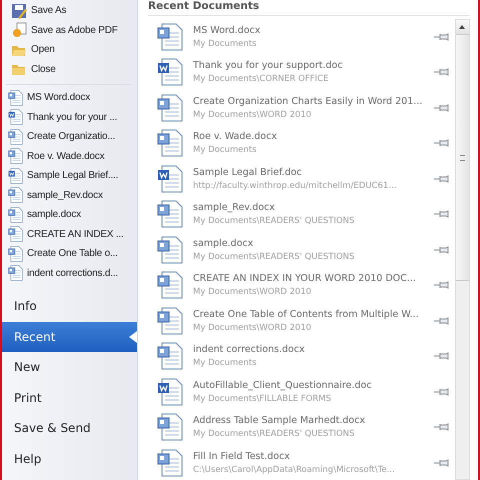 The height and width of the screenshot is (480, 480). I want to click on recent-document-item: CREATE AN INDEX IN YOUR WORD 2010 DOC... My Documents\WORD 2010, so click(301, 285).